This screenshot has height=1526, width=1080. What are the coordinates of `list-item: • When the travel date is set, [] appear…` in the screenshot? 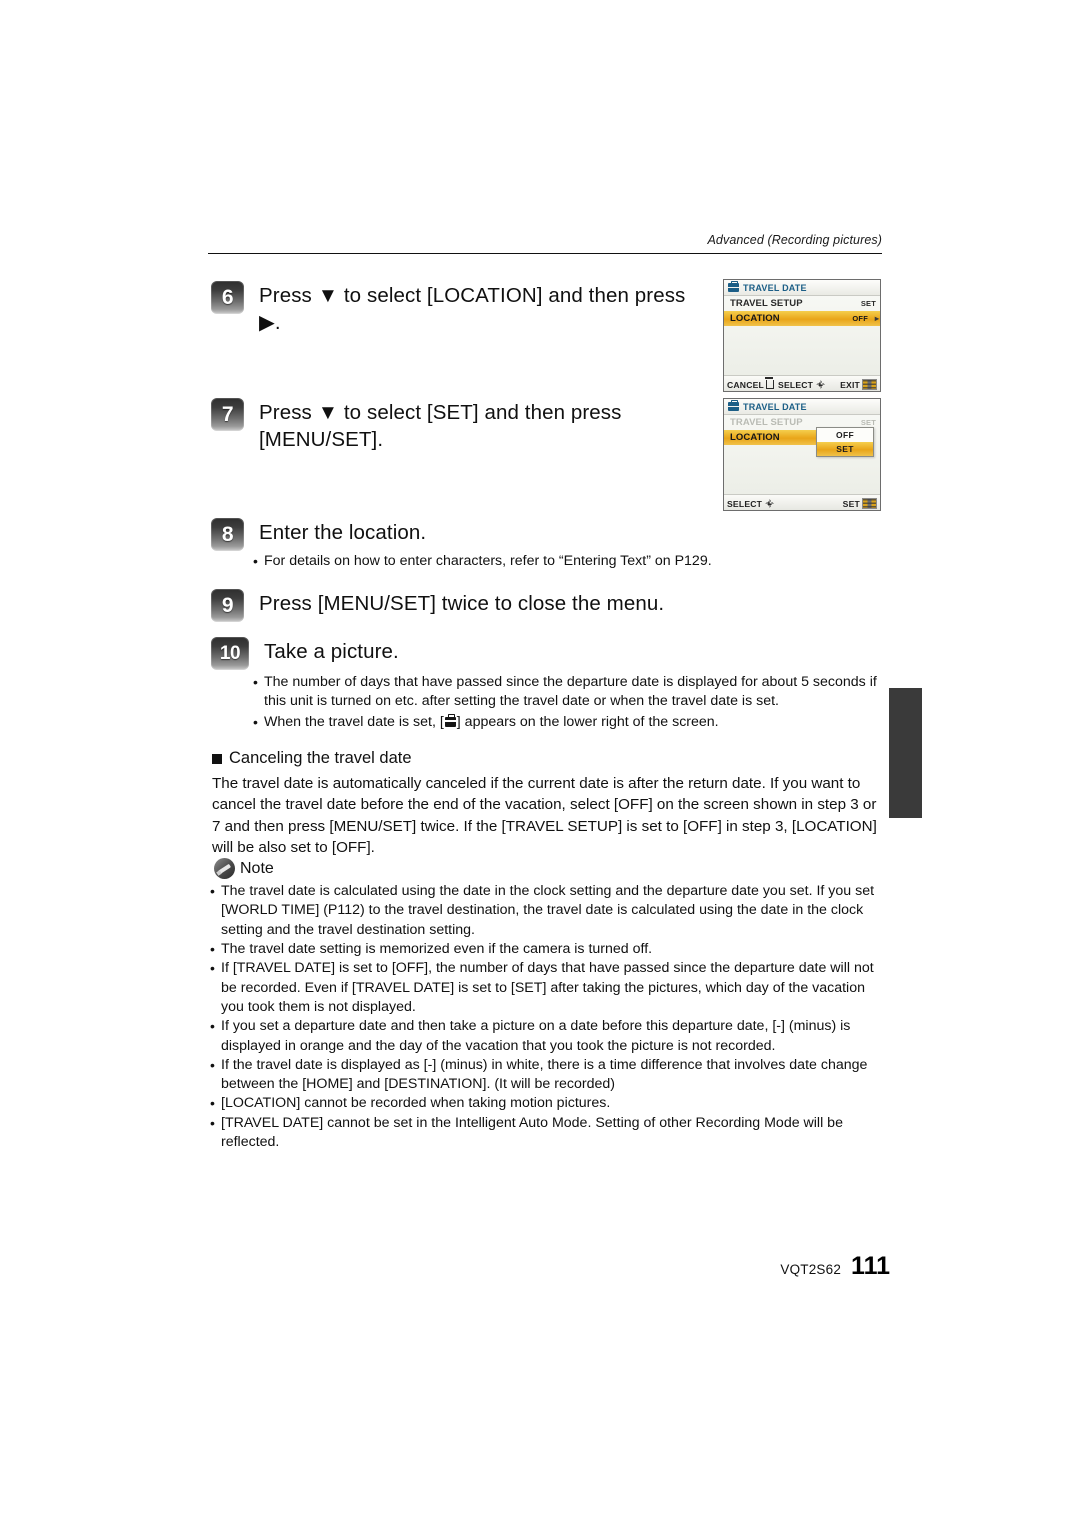 It's located at (565, 722).